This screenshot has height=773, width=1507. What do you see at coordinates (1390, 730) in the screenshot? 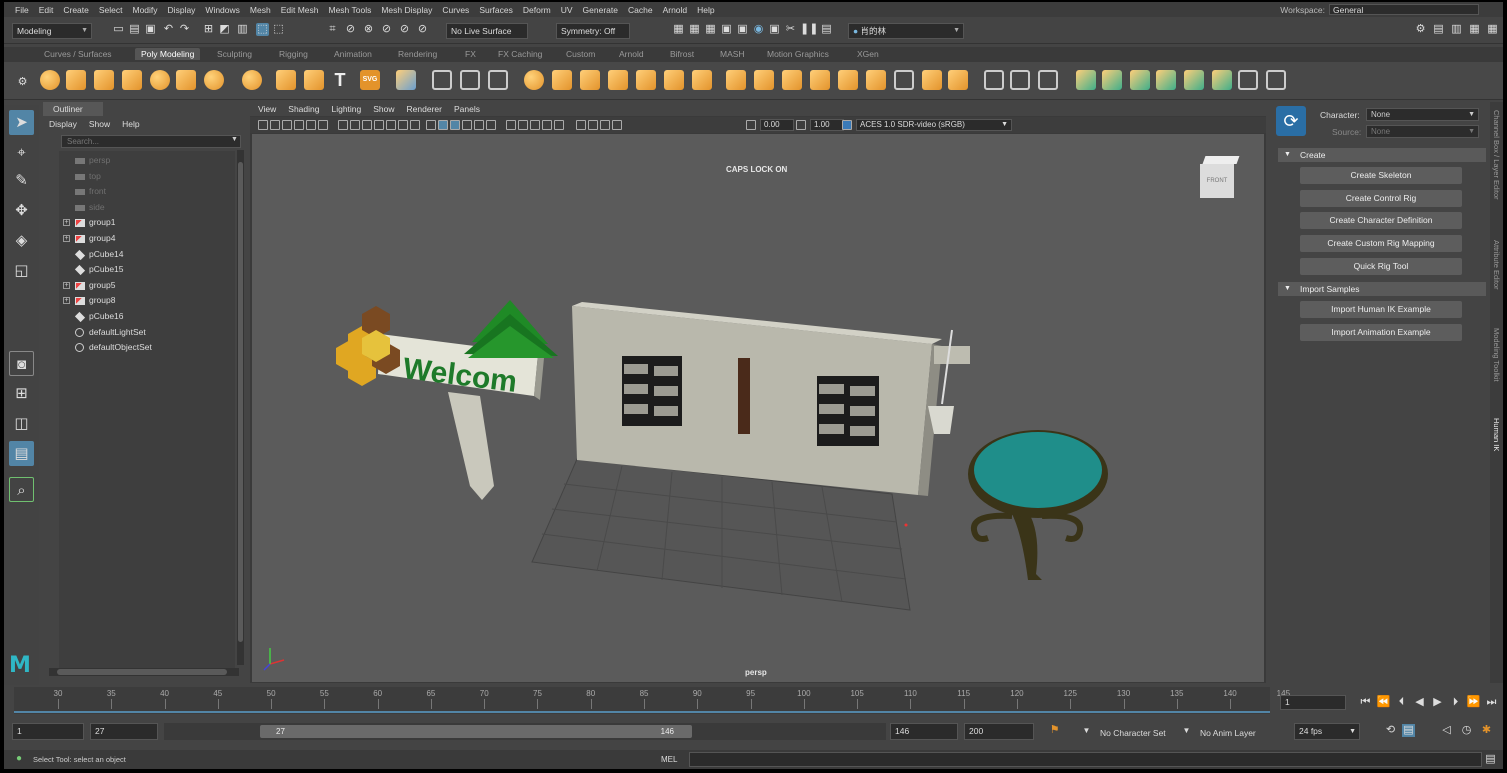
I see `loop-icon: ⟲` at bounding box center [1390, 730].